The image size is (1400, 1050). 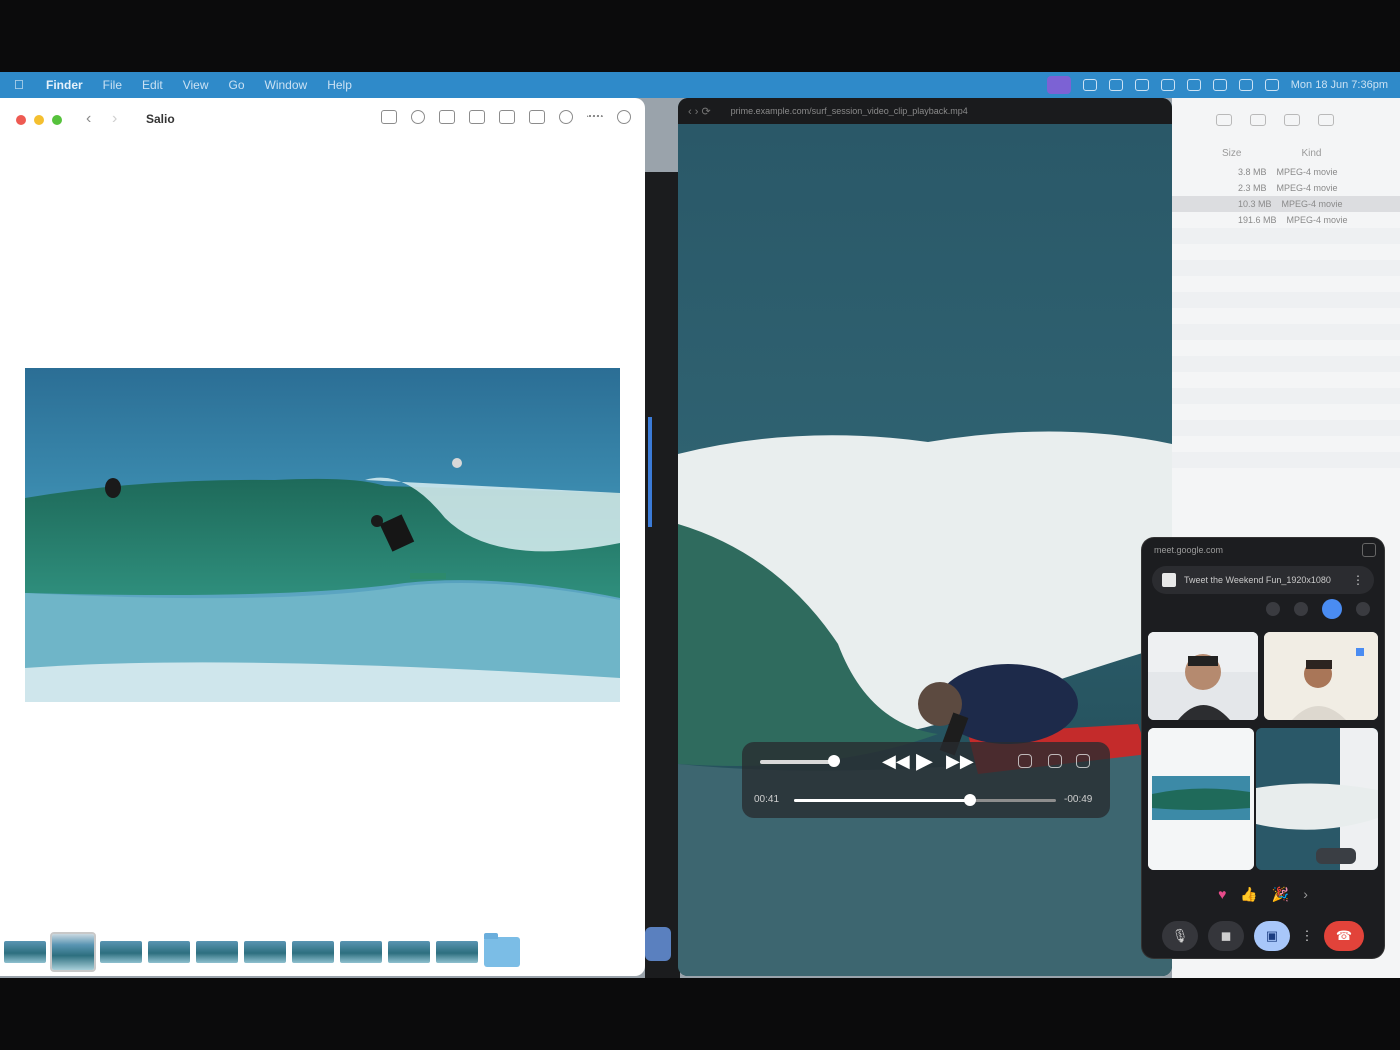 What do you see at coordinates (1358, 580) in the screenshot?
I see `more-options-icon: ⋮` at bounding box center [1358, 580].